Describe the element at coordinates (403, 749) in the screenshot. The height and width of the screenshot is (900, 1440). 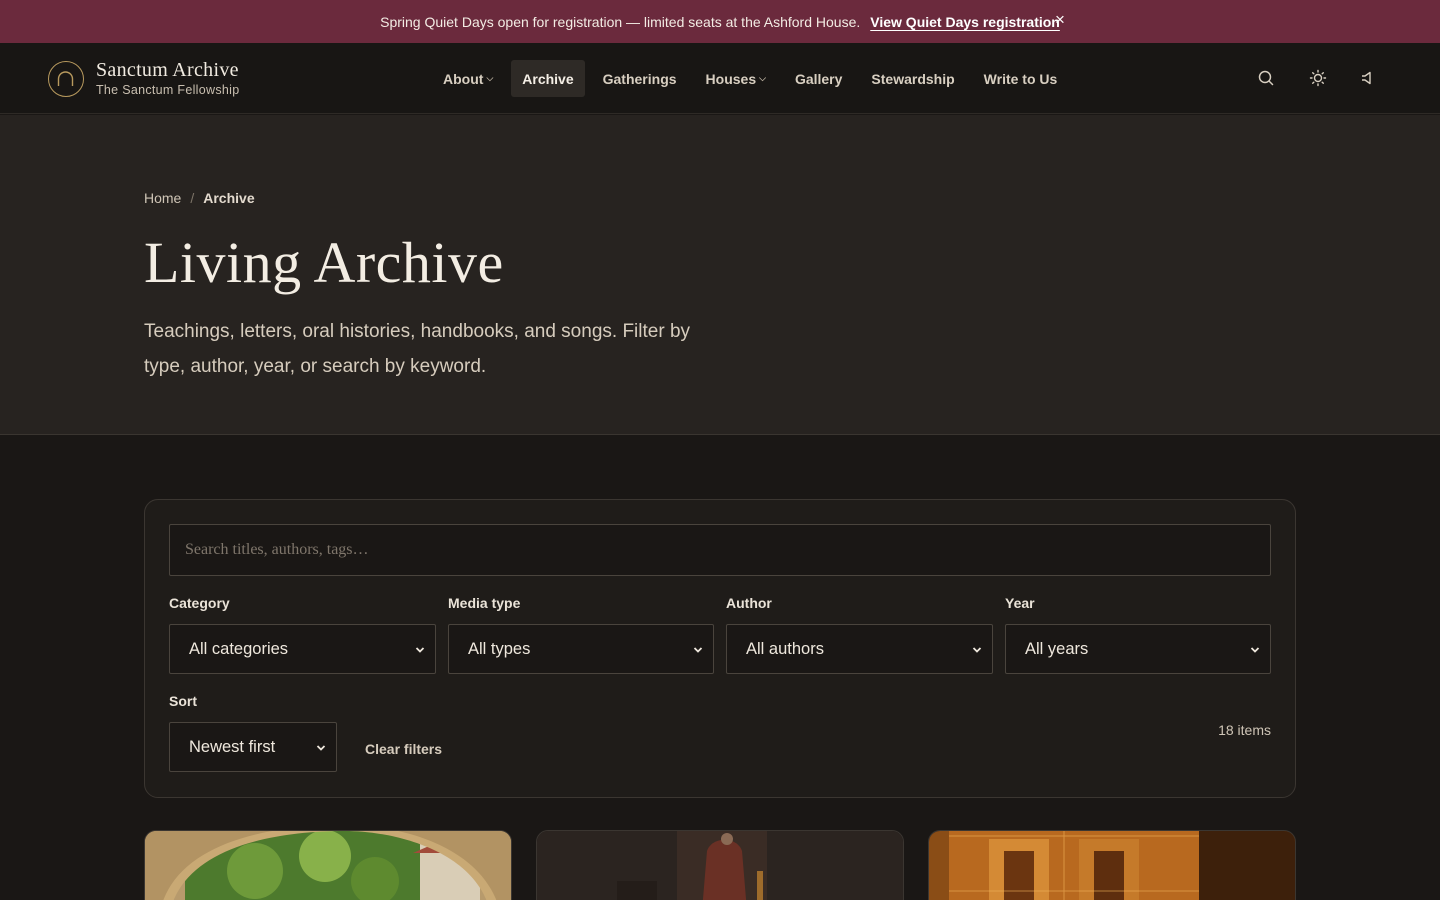
I see `clear-filters-button: Clear filters` at that location.